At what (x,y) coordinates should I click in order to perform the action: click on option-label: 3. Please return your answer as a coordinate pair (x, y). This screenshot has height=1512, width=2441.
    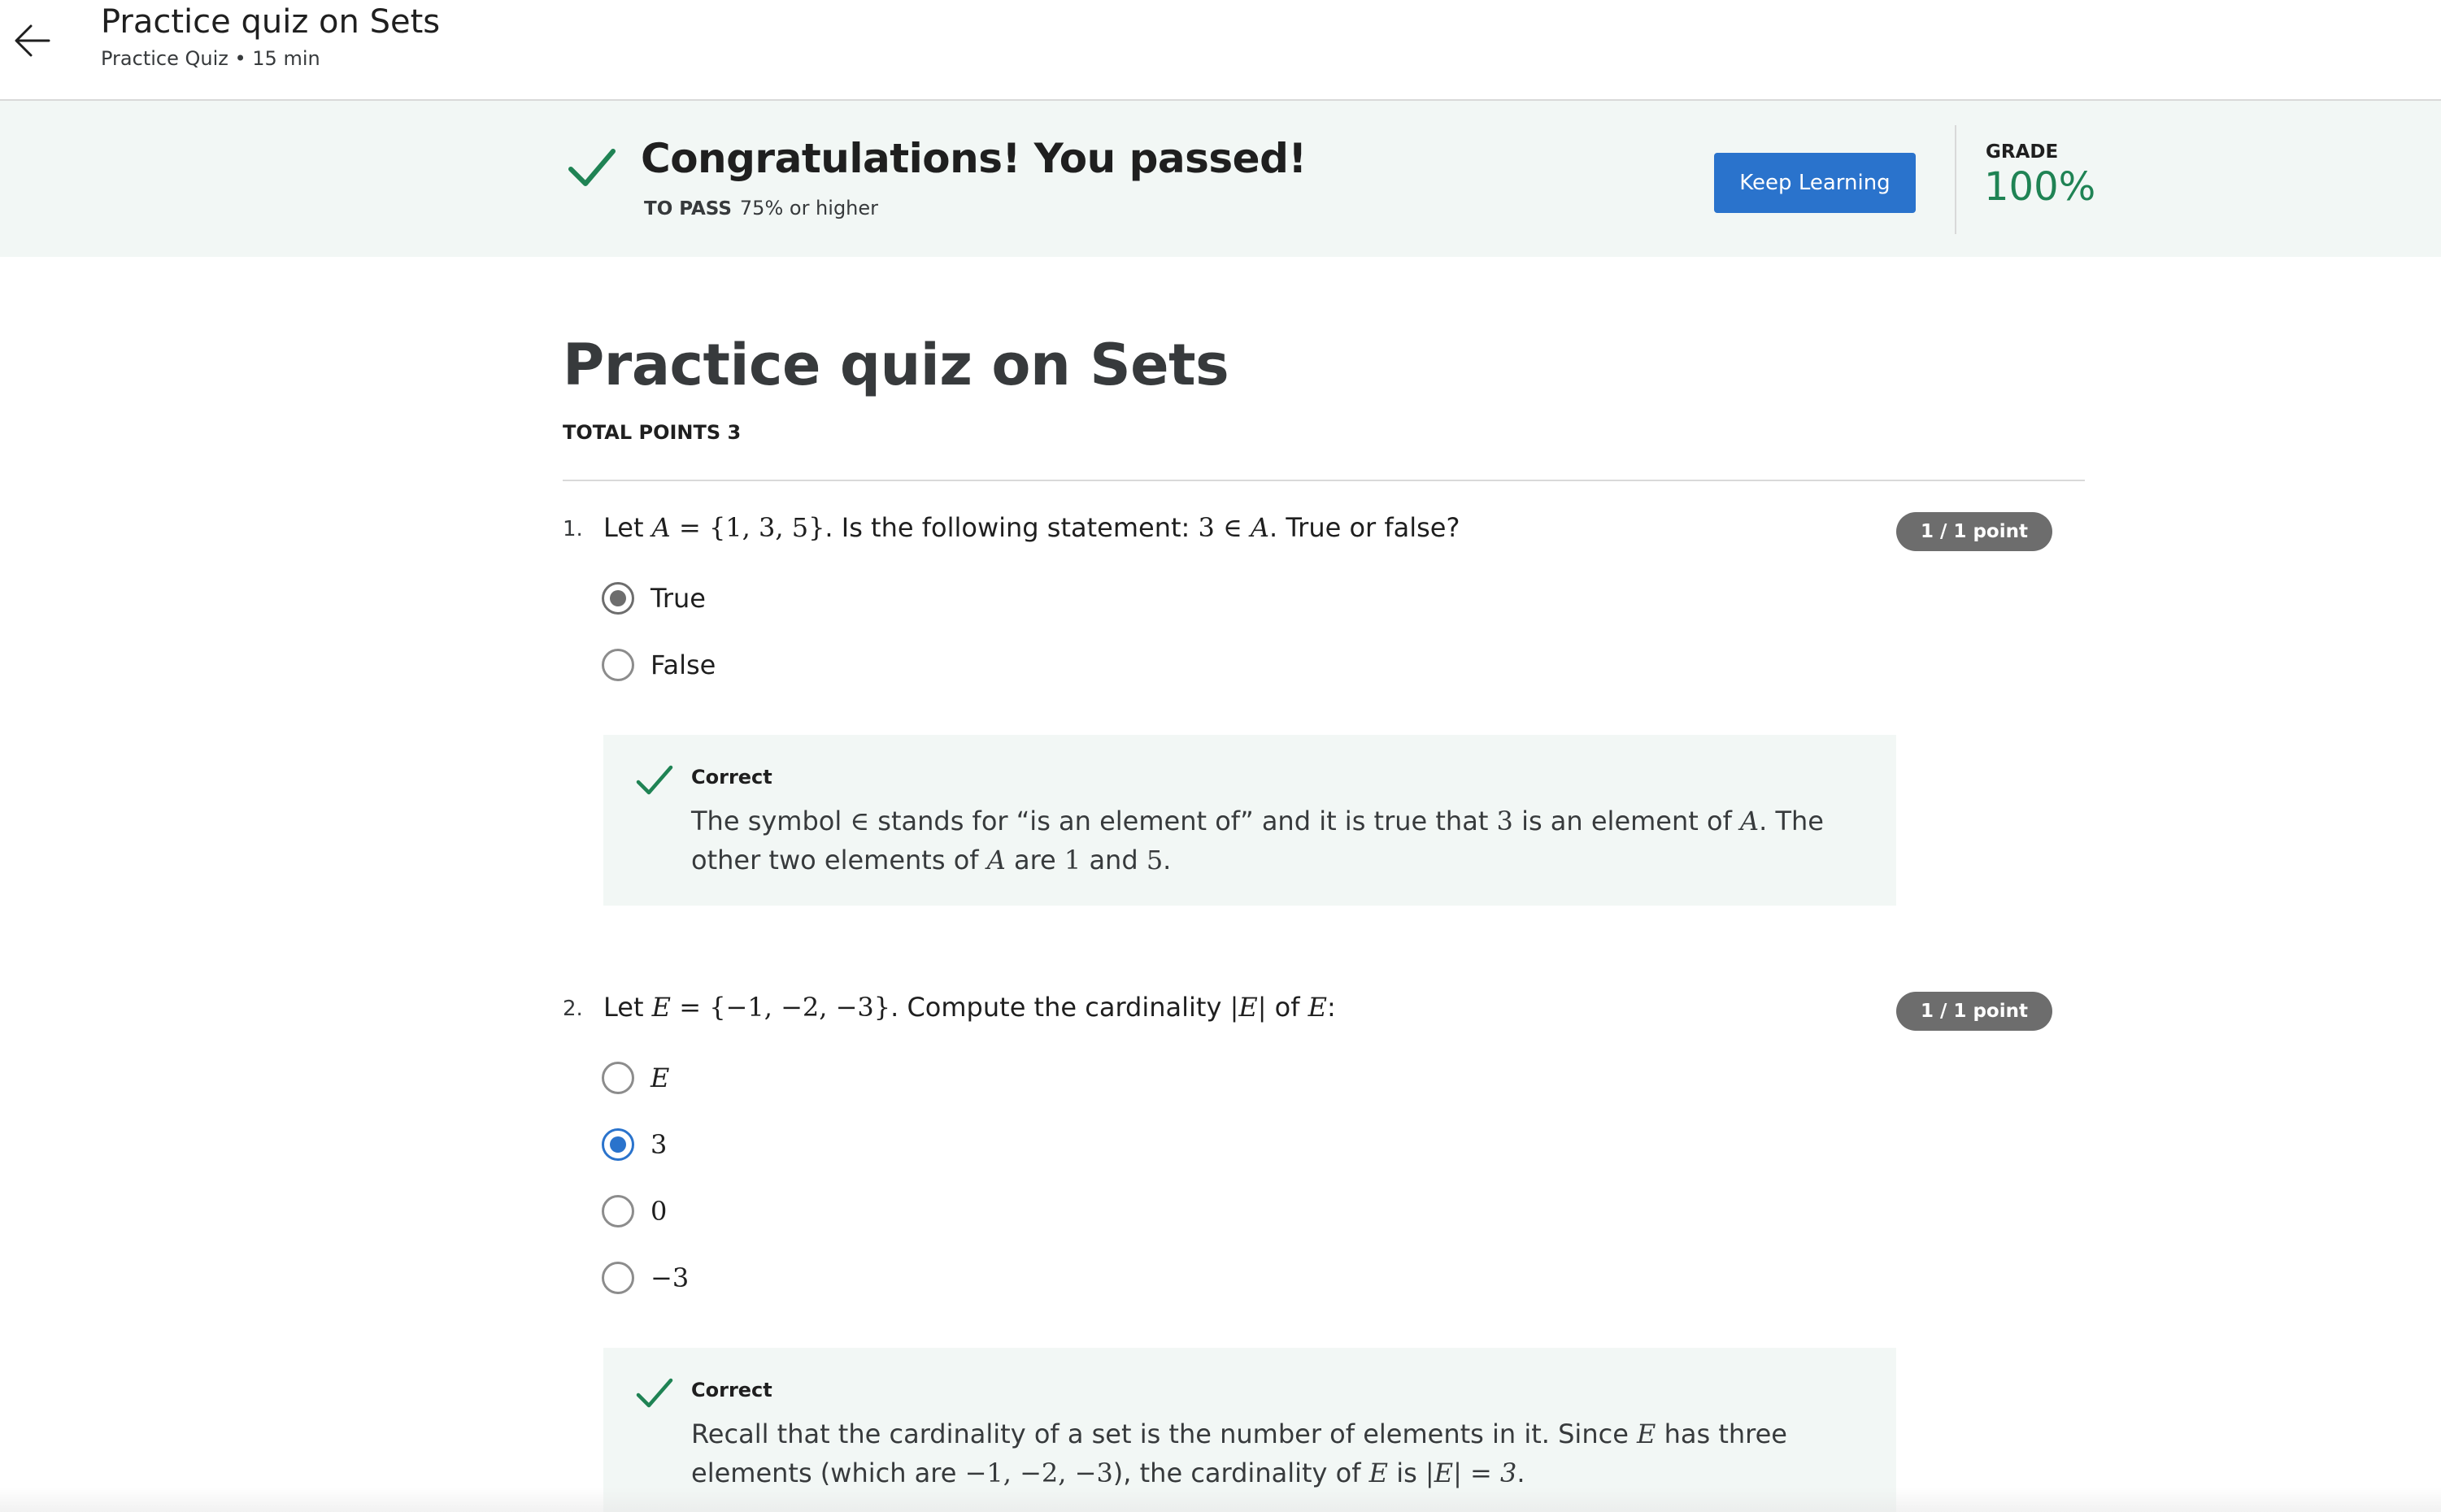
    Looking at the image, I should click on (659, 1144).